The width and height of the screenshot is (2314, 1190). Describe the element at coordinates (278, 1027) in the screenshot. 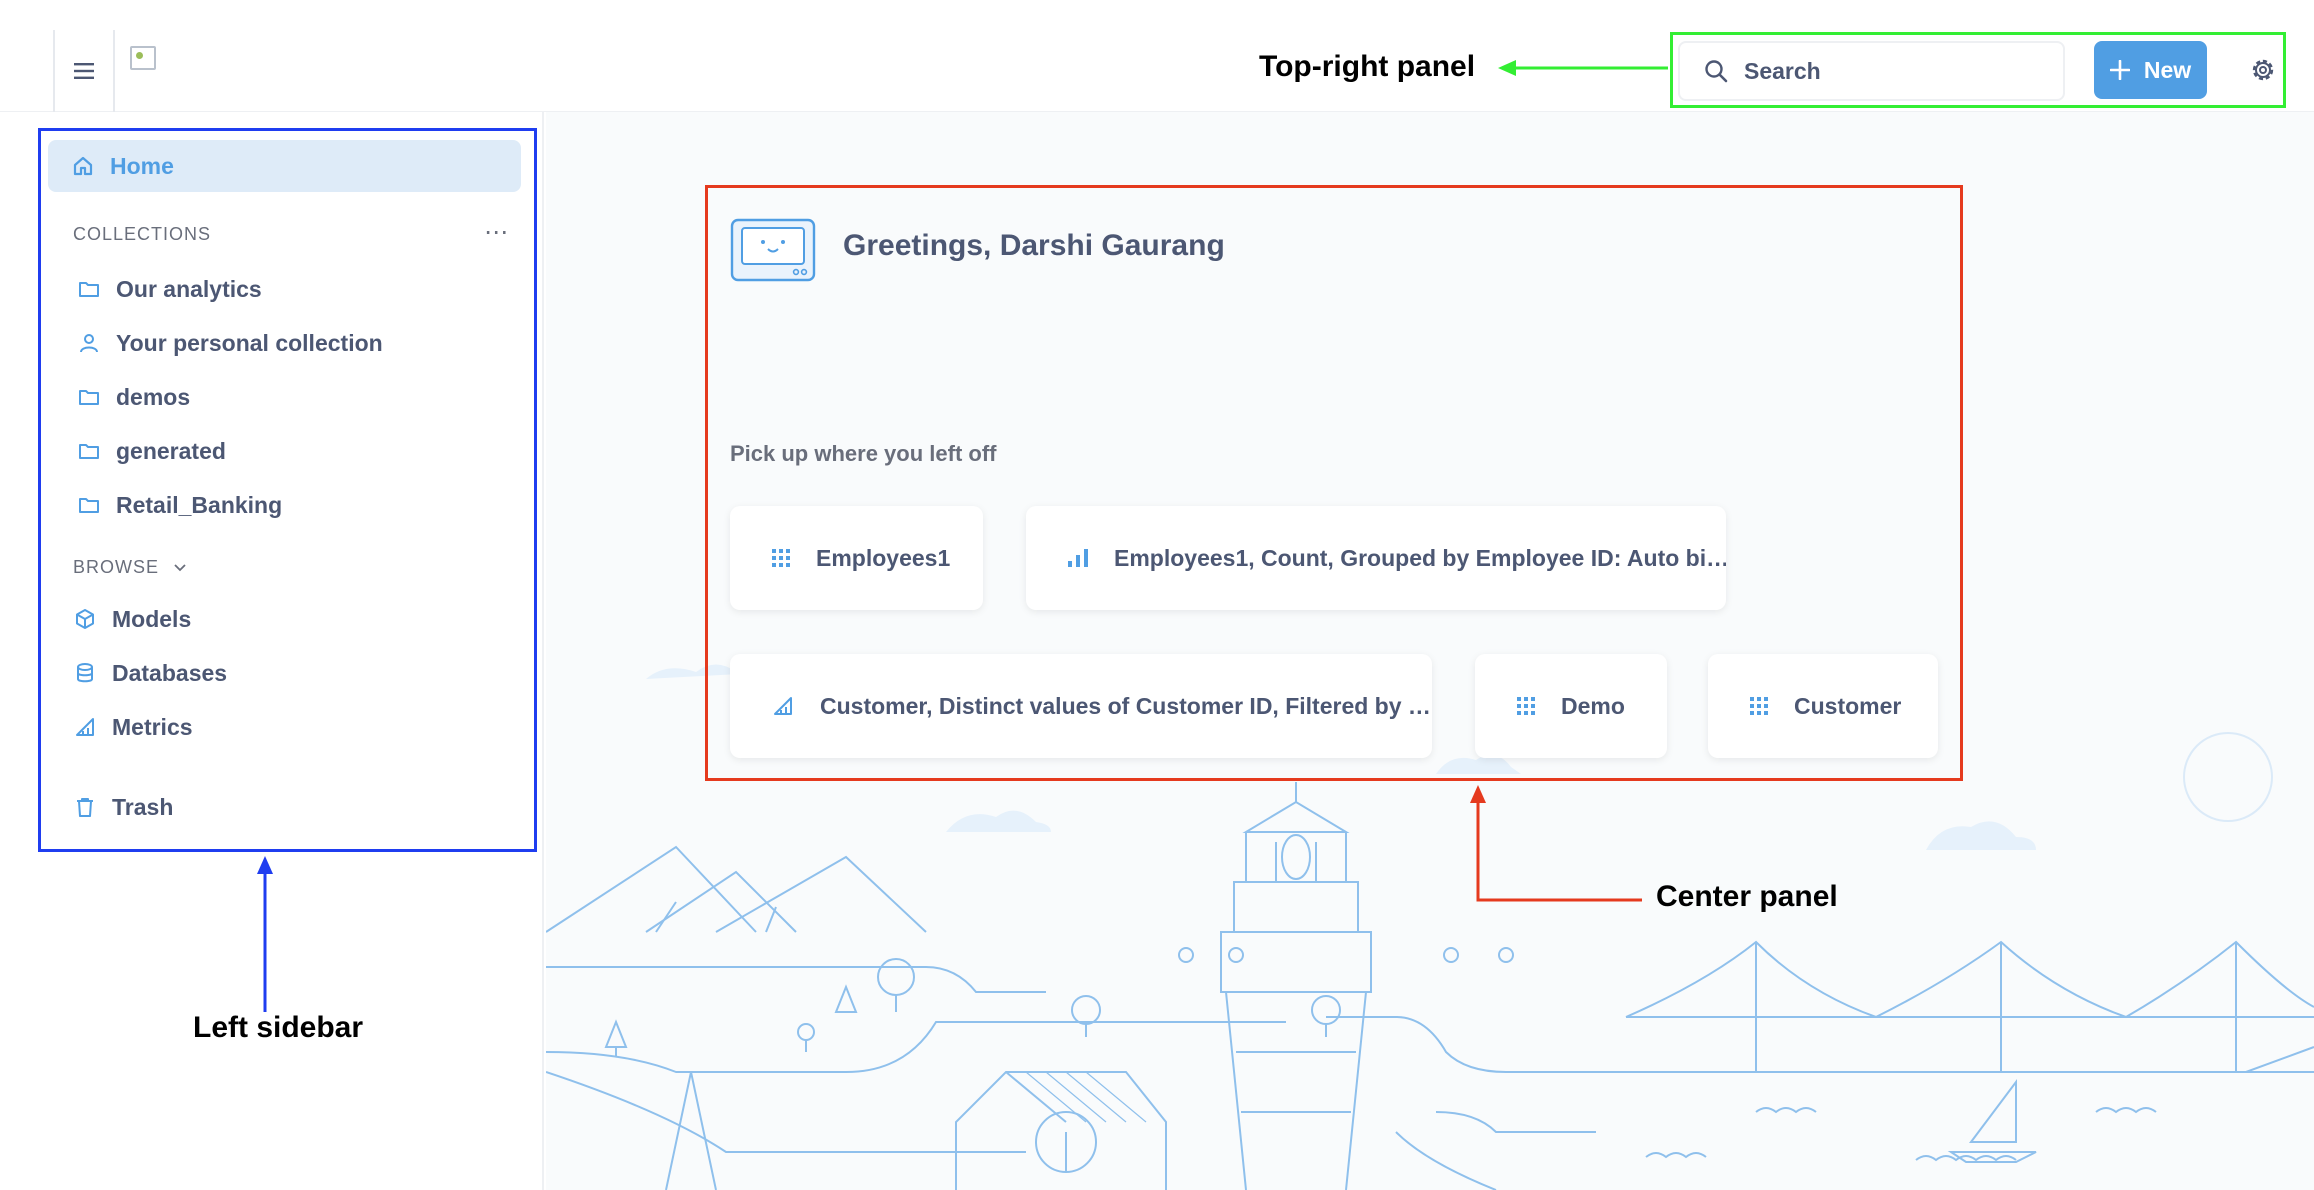

I see `left-annotation-label: Left sidebar` at that location.